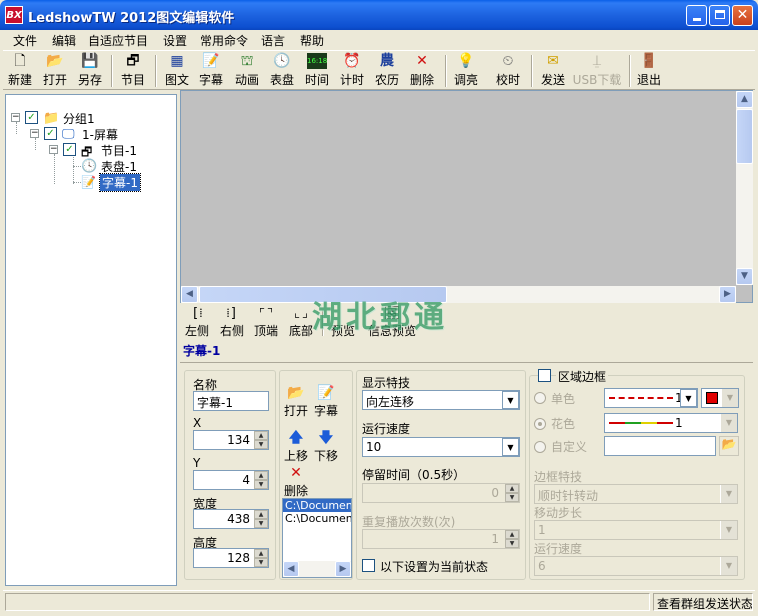 Image resolution: width=758 pixels, height=616 pixels. I want to click on menu-settings: 设置, so click(175, 40).